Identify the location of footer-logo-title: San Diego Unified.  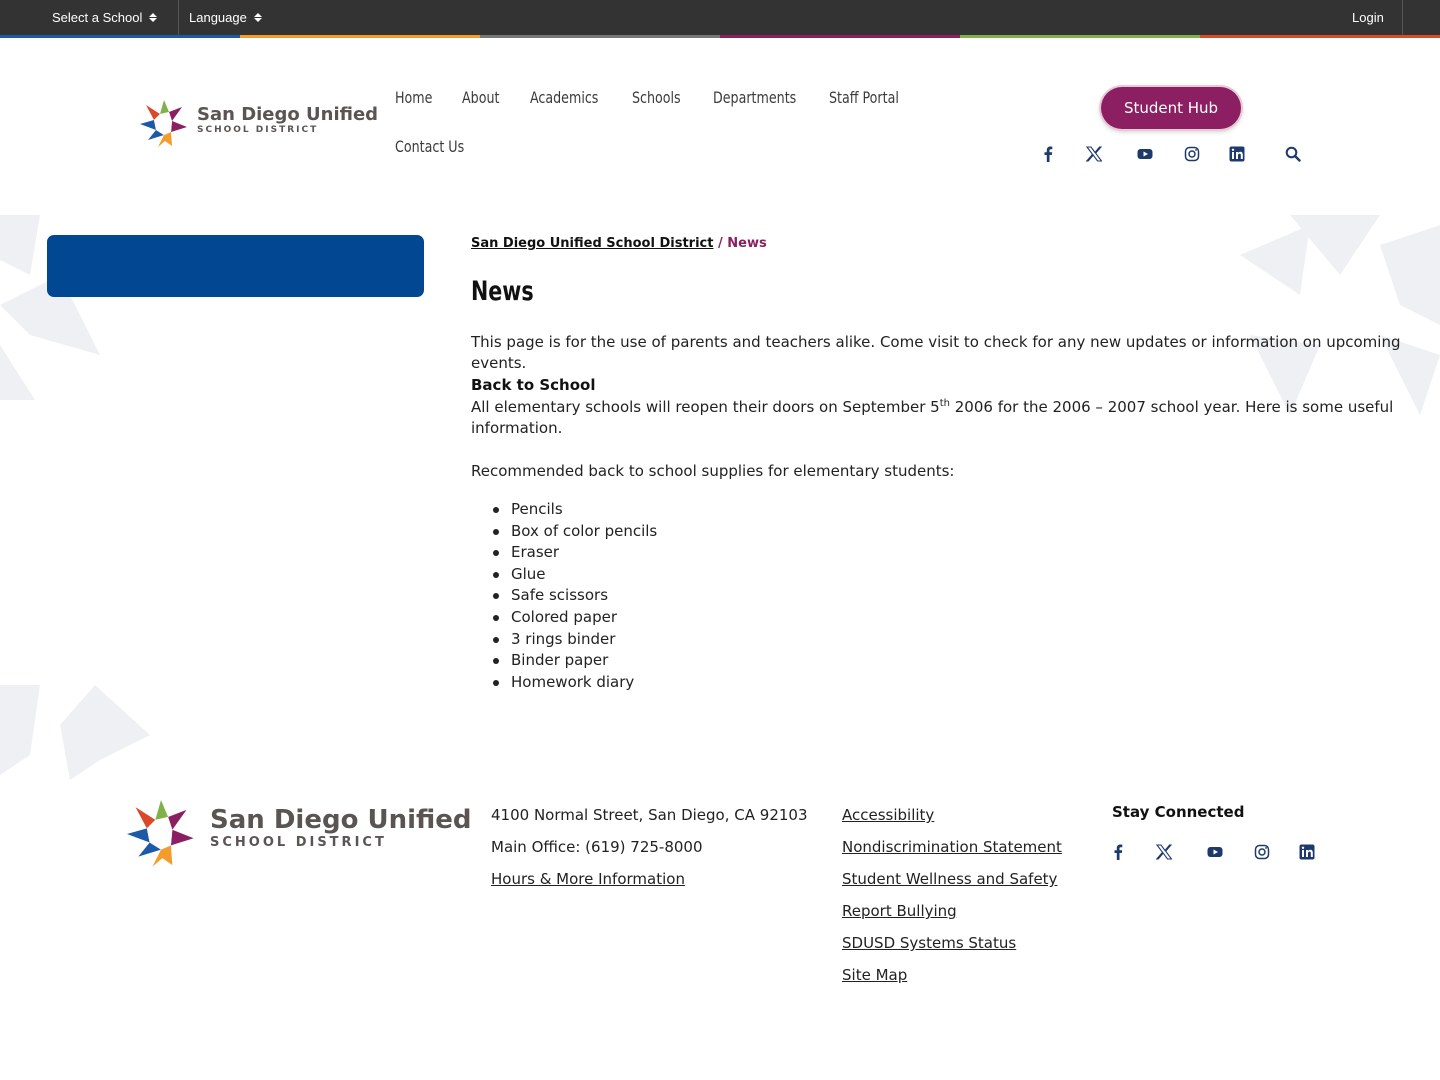
(341, 819).